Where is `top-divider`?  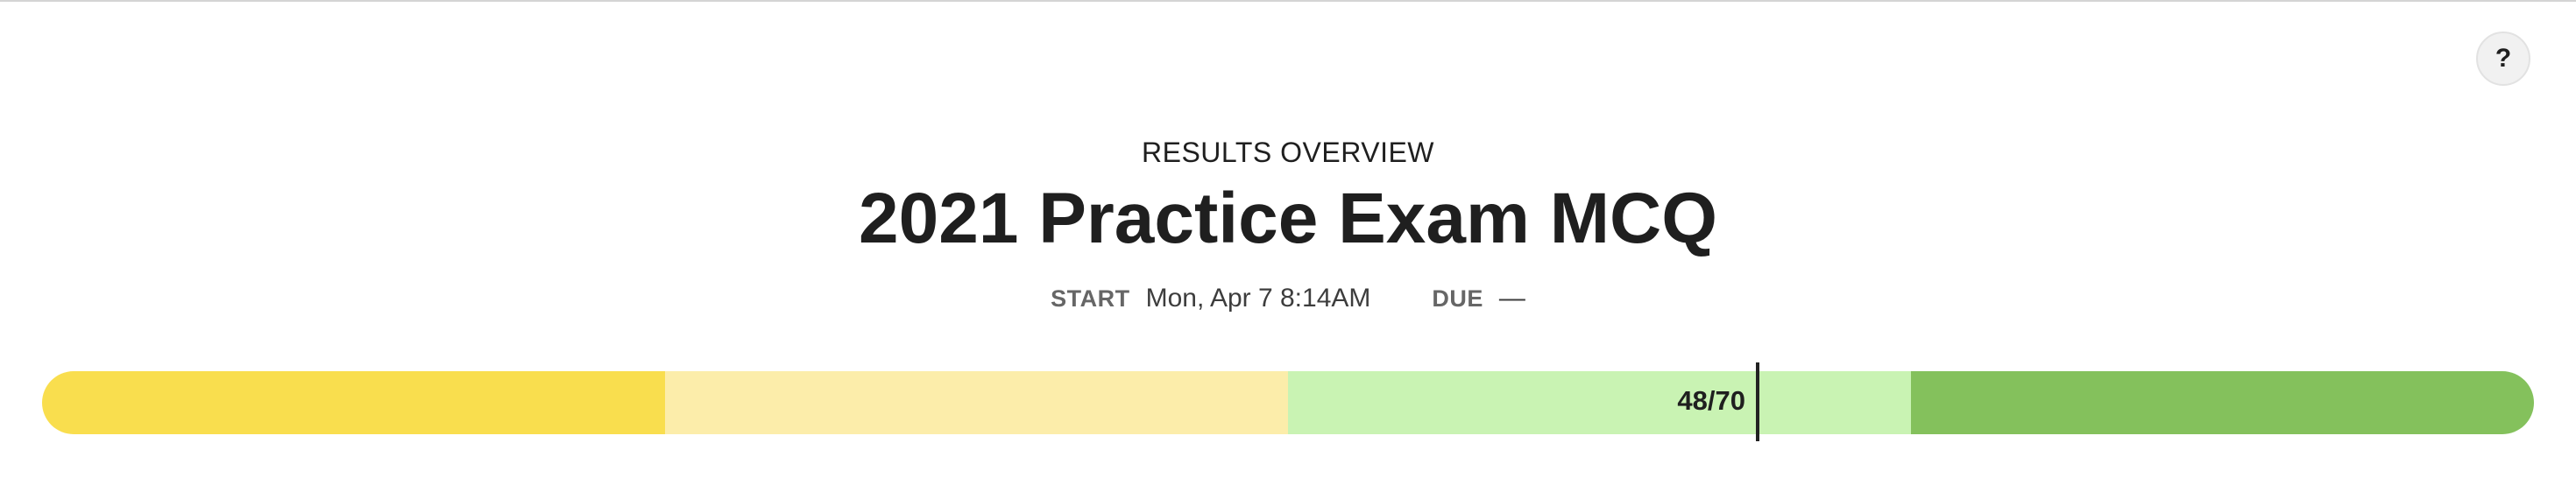 top-divider is located at coordinates (1288, 1).